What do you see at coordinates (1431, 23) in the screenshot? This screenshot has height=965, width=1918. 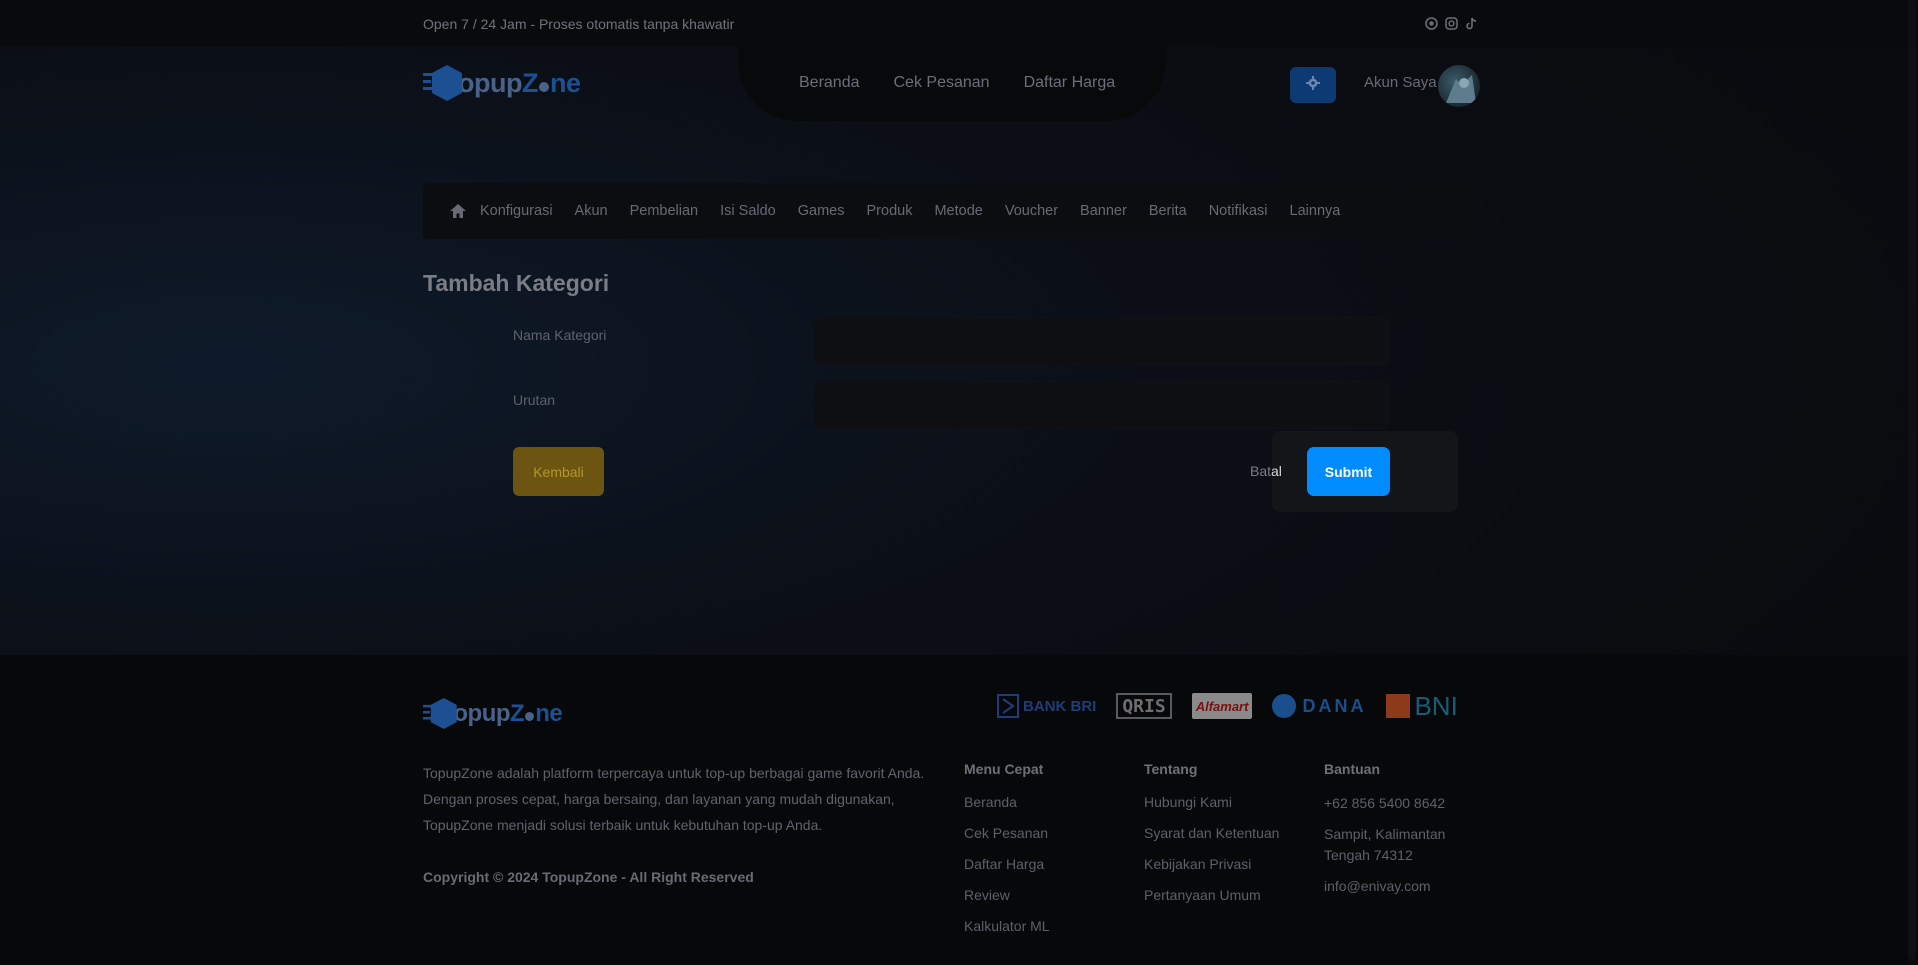 I see `whatsapp-icon` at bounding box center [1431, 23].